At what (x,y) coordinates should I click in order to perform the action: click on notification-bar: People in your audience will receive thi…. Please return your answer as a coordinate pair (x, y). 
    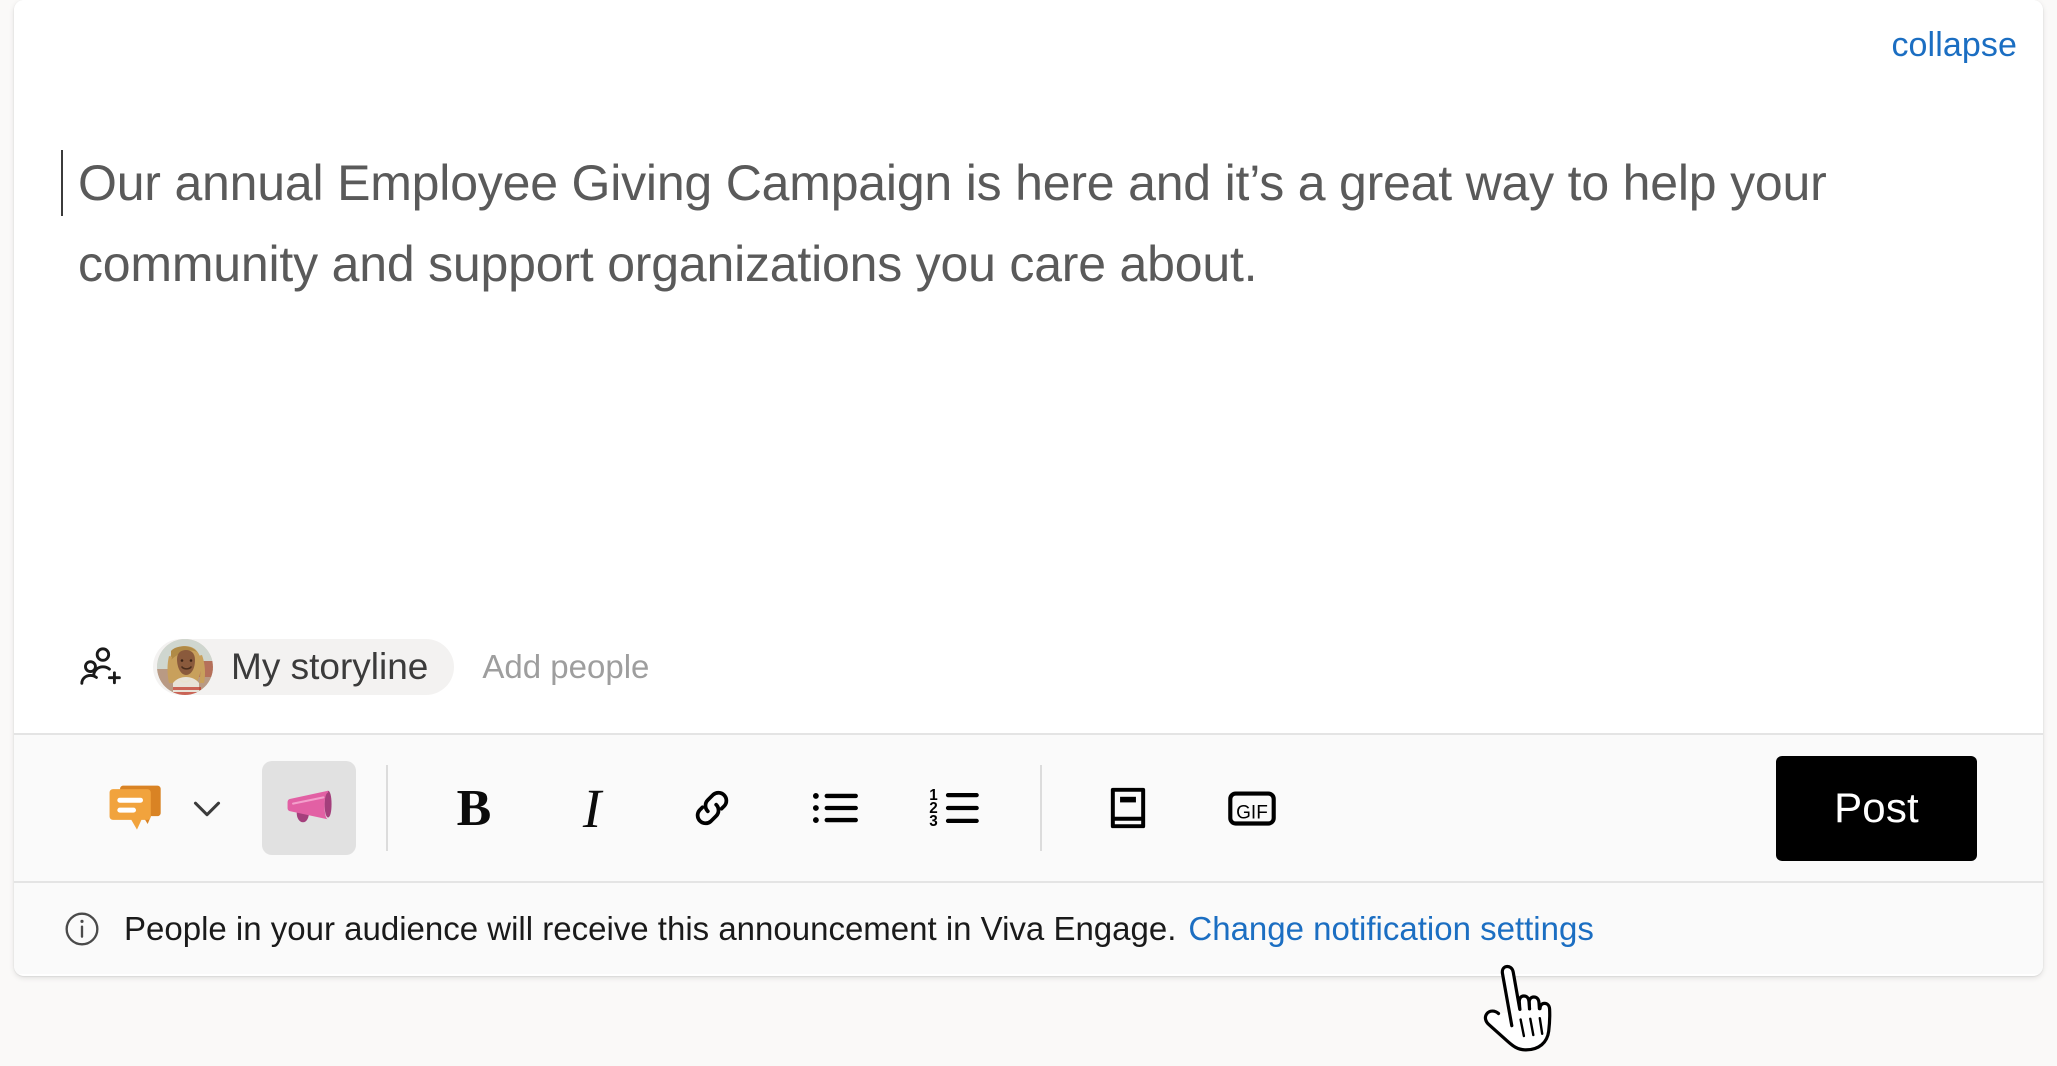
    Looking at the image, I should click on (1028, 927).